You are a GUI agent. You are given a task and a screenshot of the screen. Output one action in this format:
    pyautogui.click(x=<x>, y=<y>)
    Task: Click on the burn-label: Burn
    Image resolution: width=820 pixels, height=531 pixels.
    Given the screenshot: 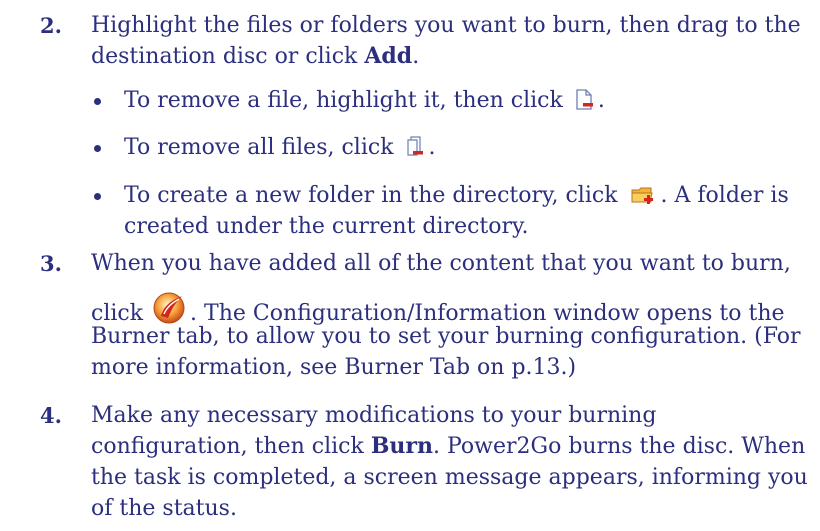 What is the action you would take?
    pyautogui.click(x=401, y=446)
    